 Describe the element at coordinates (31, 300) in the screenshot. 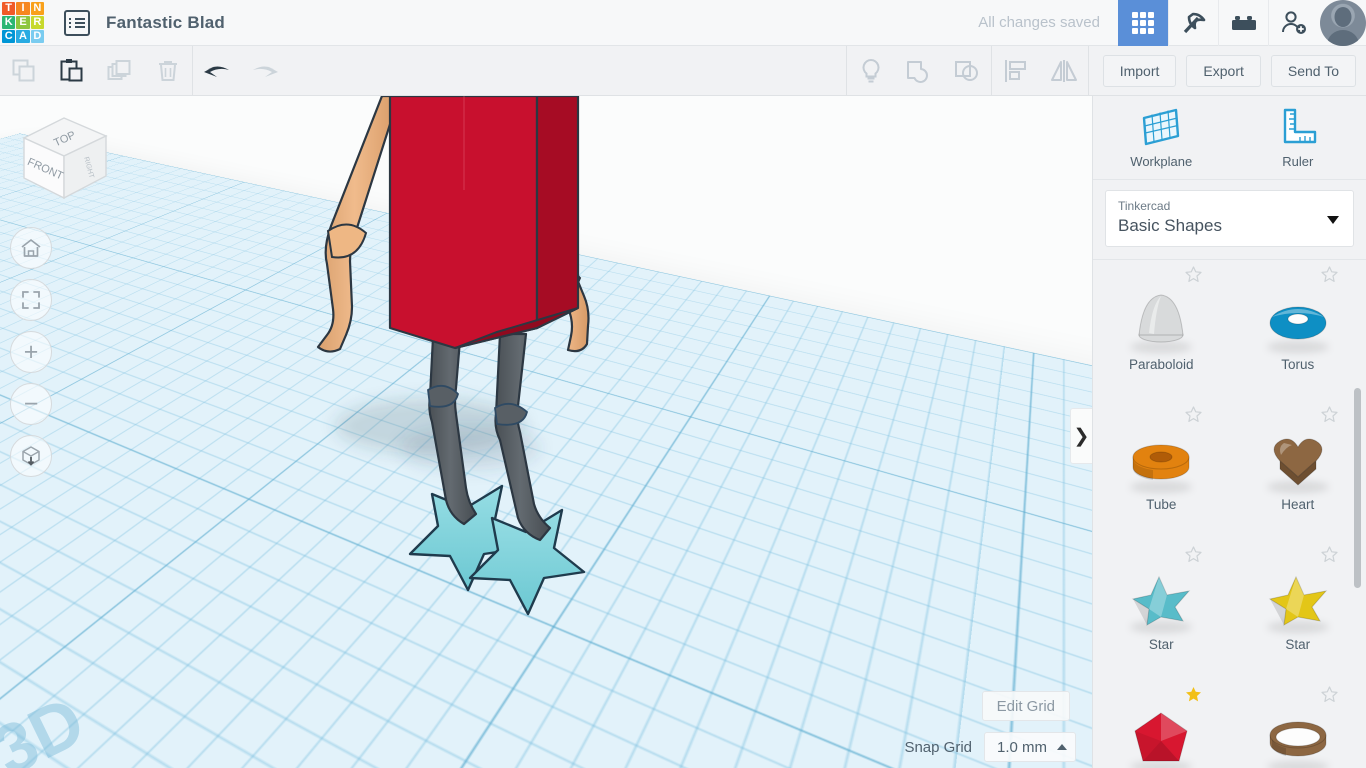

I see `fit-to-view-button` at that location.